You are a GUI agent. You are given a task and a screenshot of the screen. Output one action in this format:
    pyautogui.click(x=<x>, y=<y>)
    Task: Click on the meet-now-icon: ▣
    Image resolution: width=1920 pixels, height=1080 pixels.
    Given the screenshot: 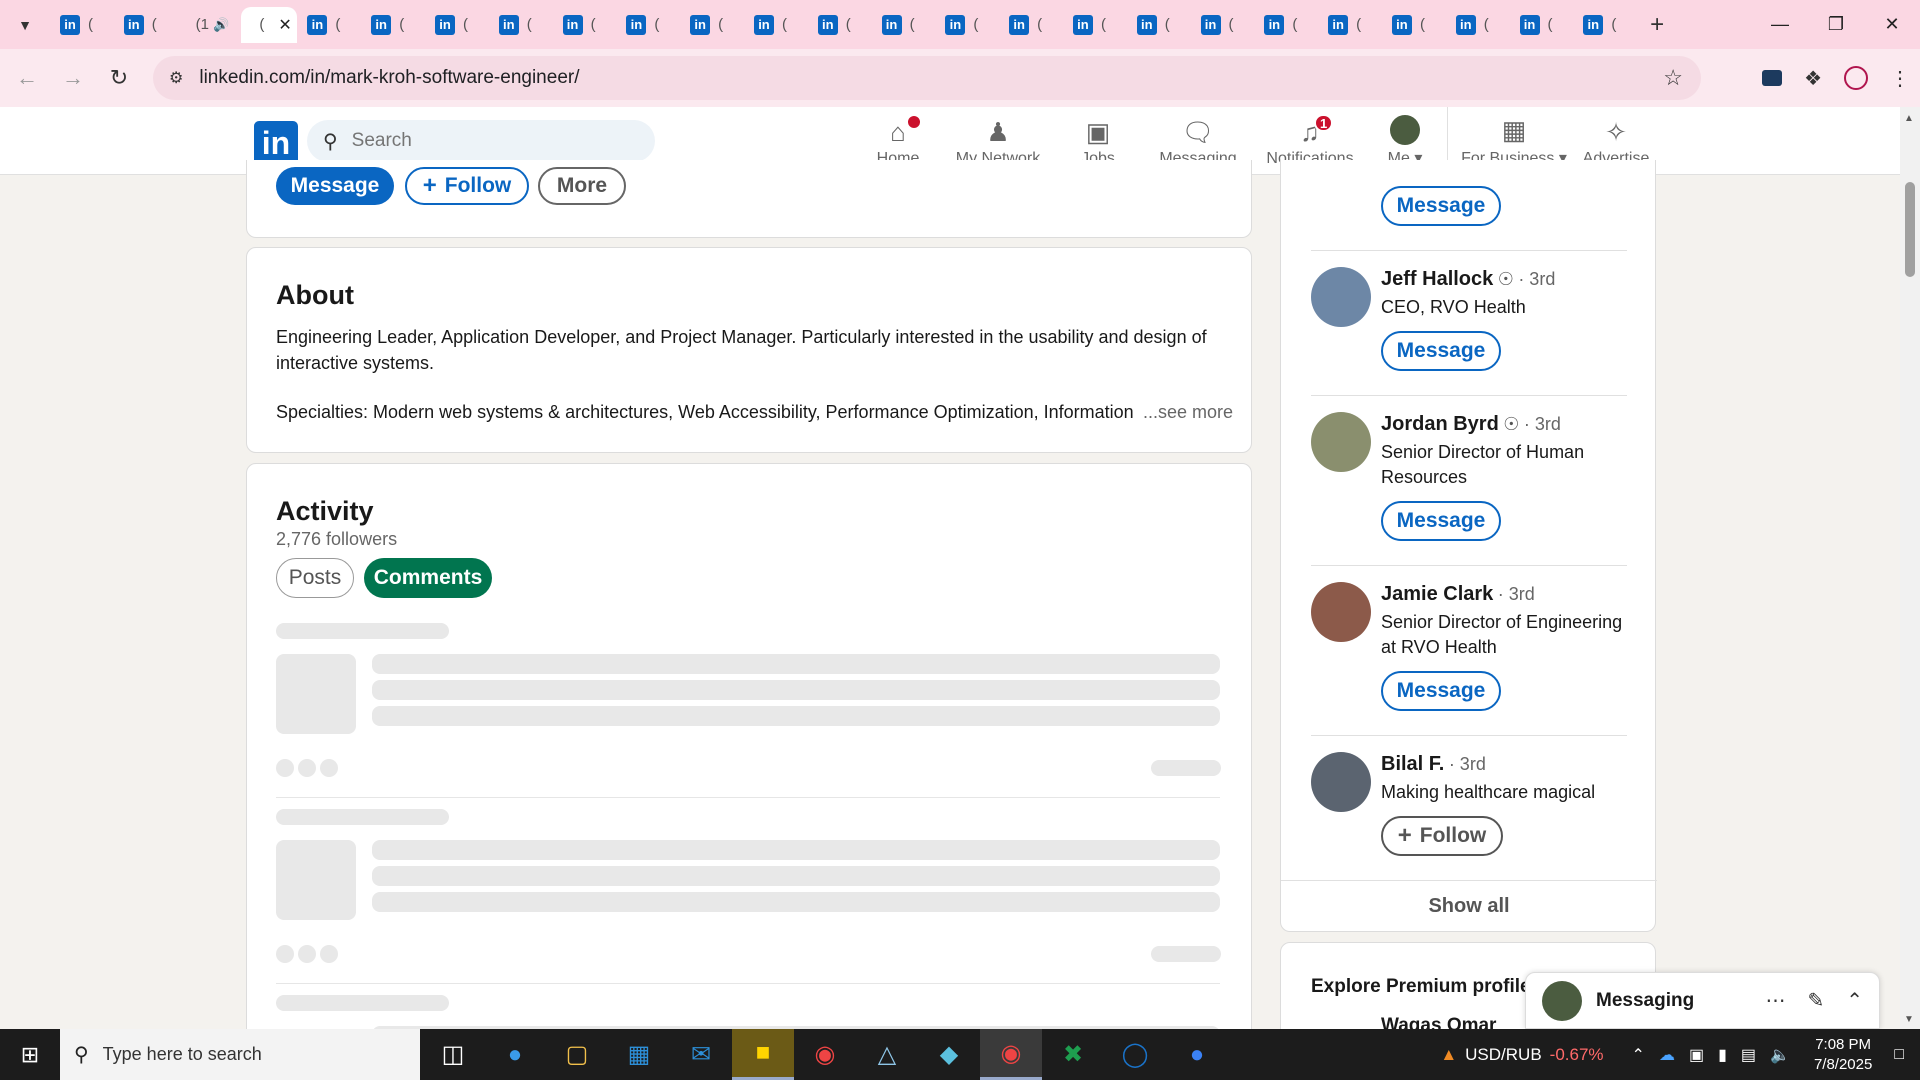 What is the action you would take?
    pyautogui.click(x=1696, y=1055)
    